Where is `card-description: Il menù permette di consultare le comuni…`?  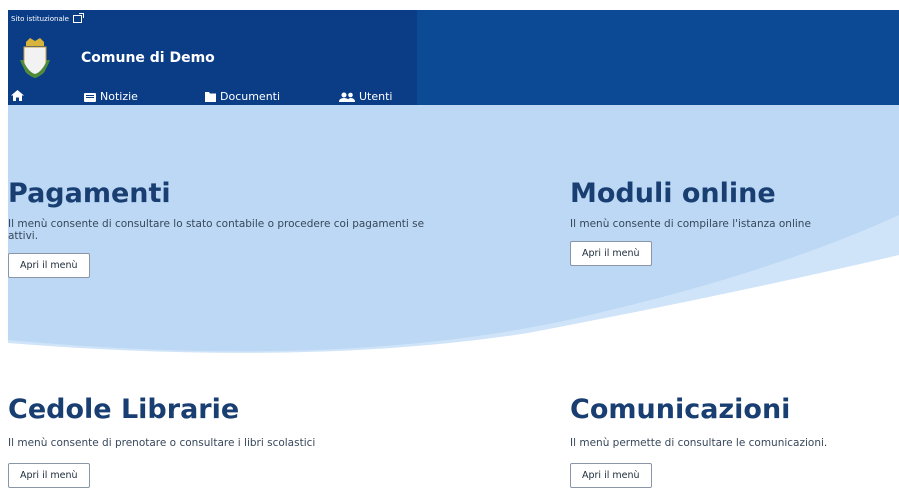 card-description: Il menù permette di consultare le comuni… is located at coordinates (699, 443).